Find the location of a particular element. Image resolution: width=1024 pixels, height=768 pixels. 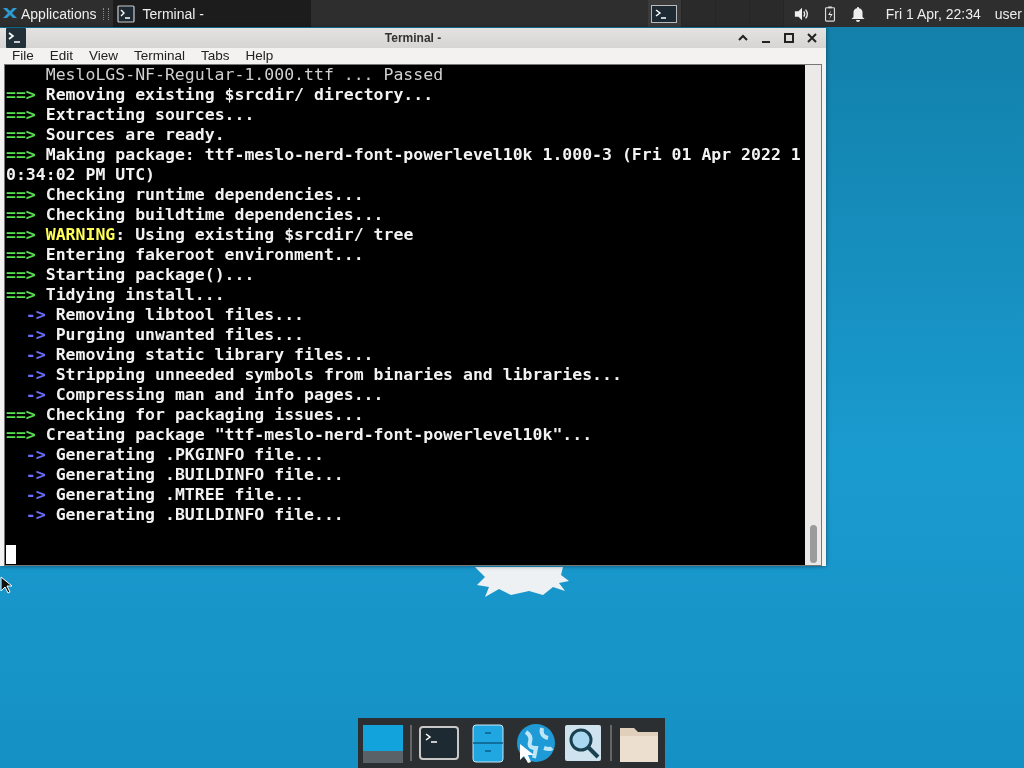

scrollbar is located at coordinates (813, 315).